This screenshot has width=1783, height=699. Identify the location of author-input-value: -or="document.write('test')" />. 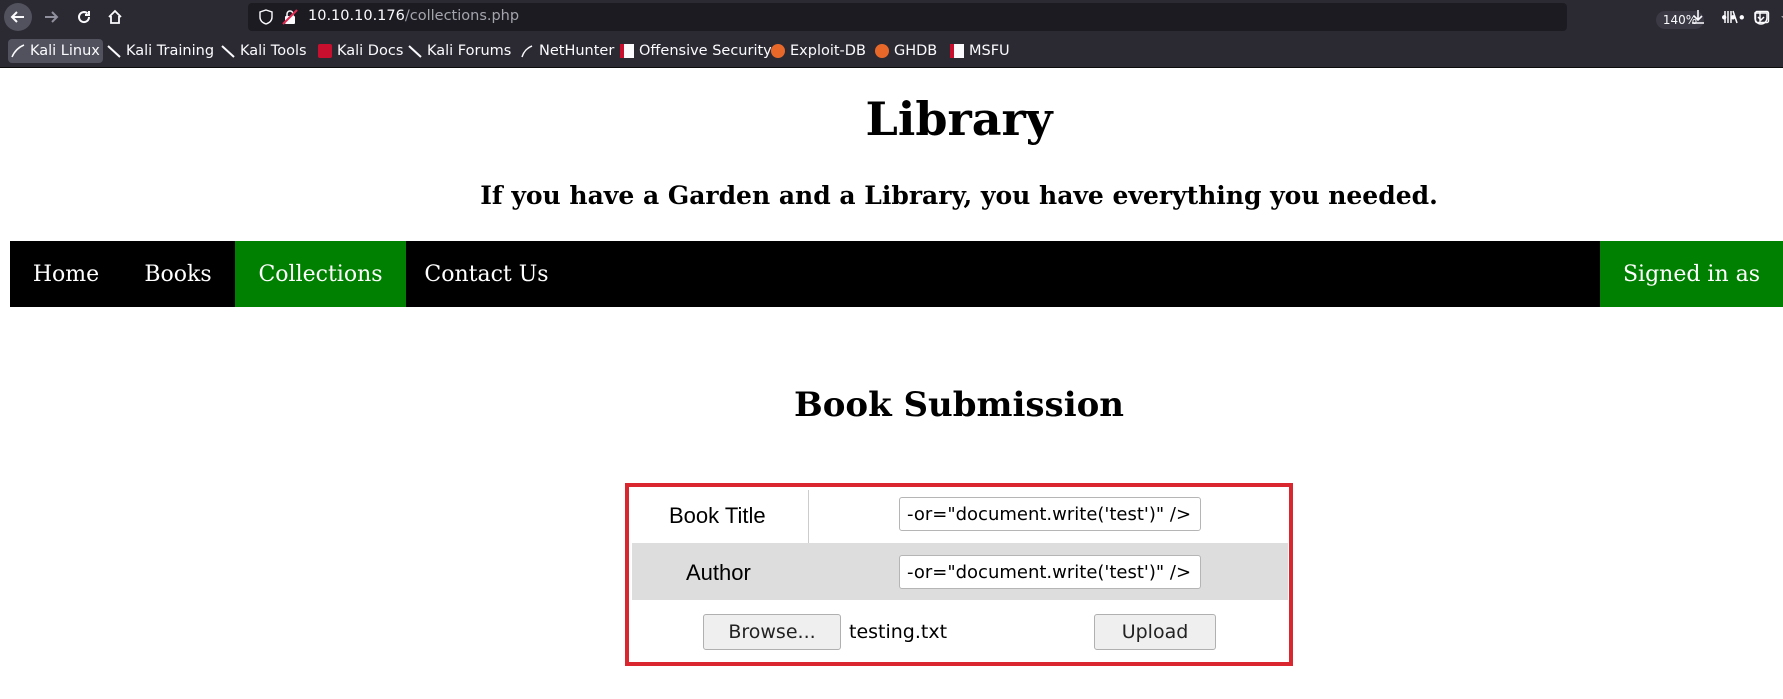
(1049, 572).